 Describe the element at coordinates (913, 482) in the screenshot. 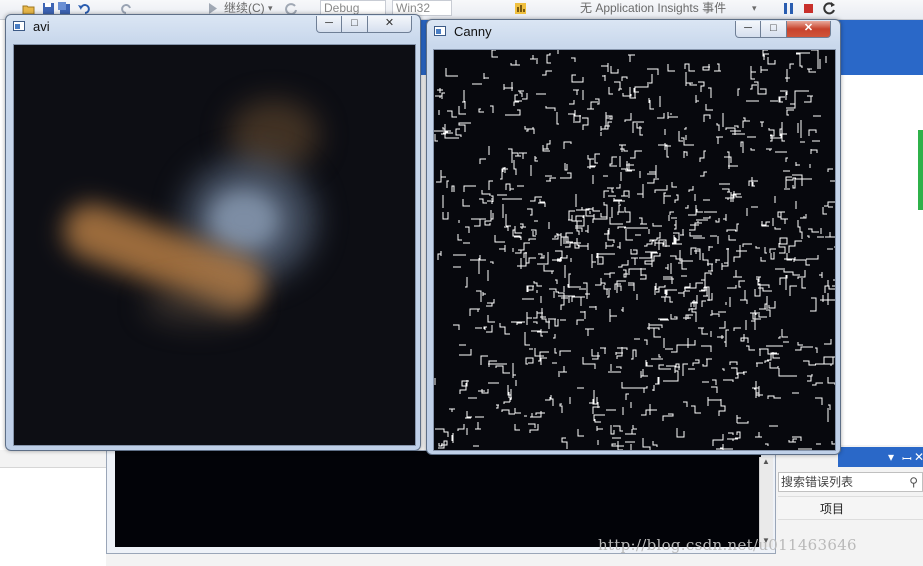

I see `search-icon: ⚲` at that location.